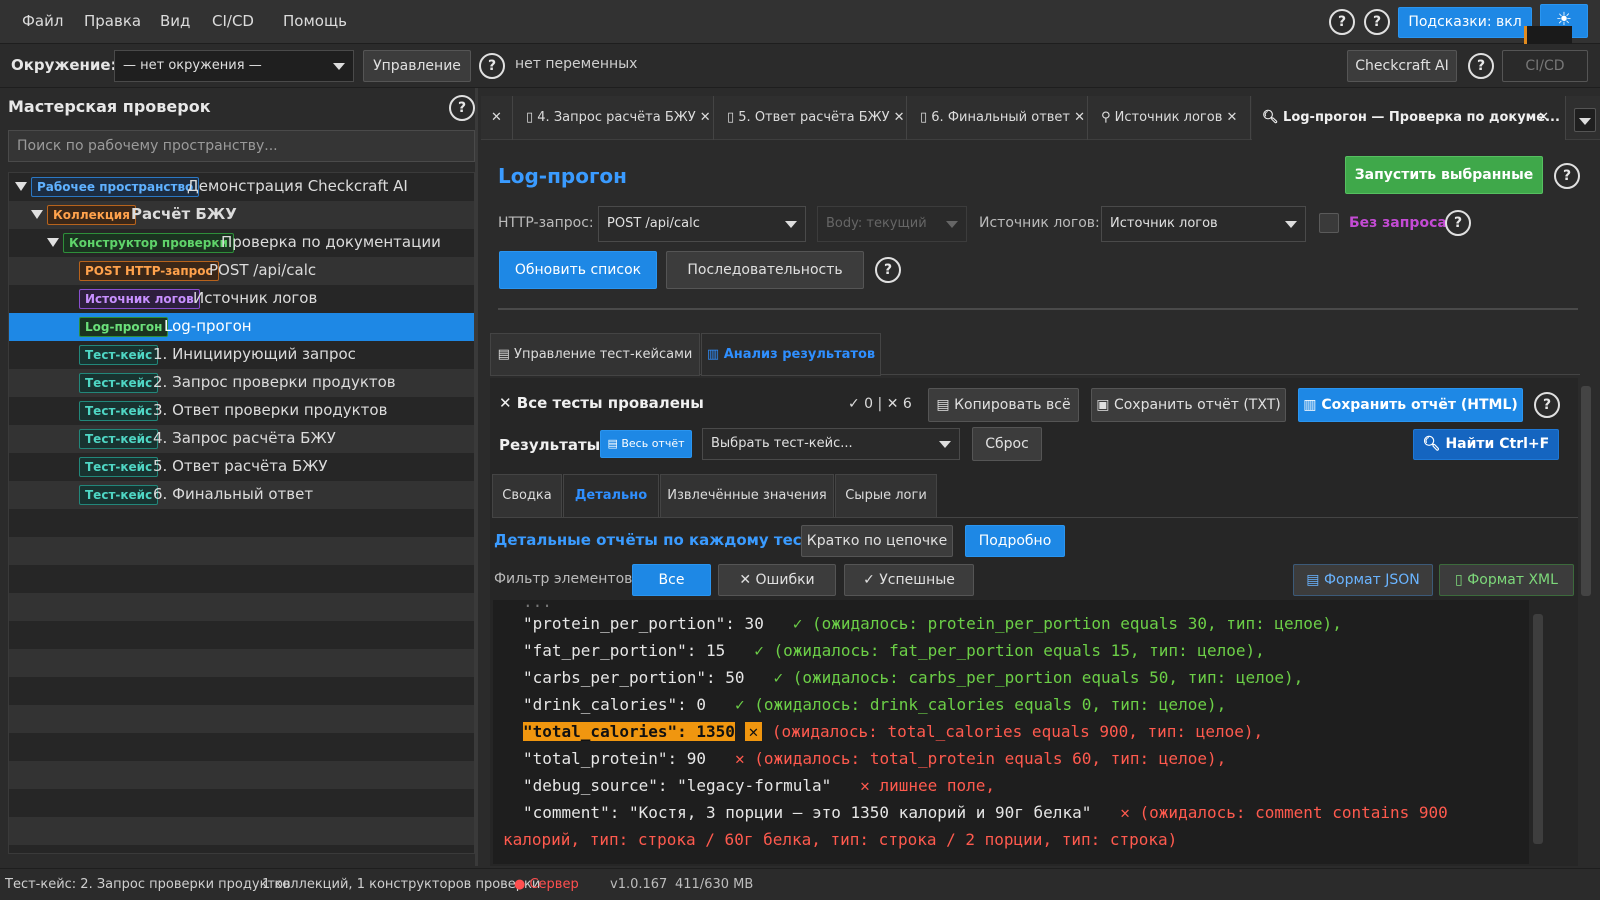 The height and width of the screenshot is (900, 1600). I want to click on tab-final-response: ▯ 6. Финальный ответ ✕, so click(998, 118).